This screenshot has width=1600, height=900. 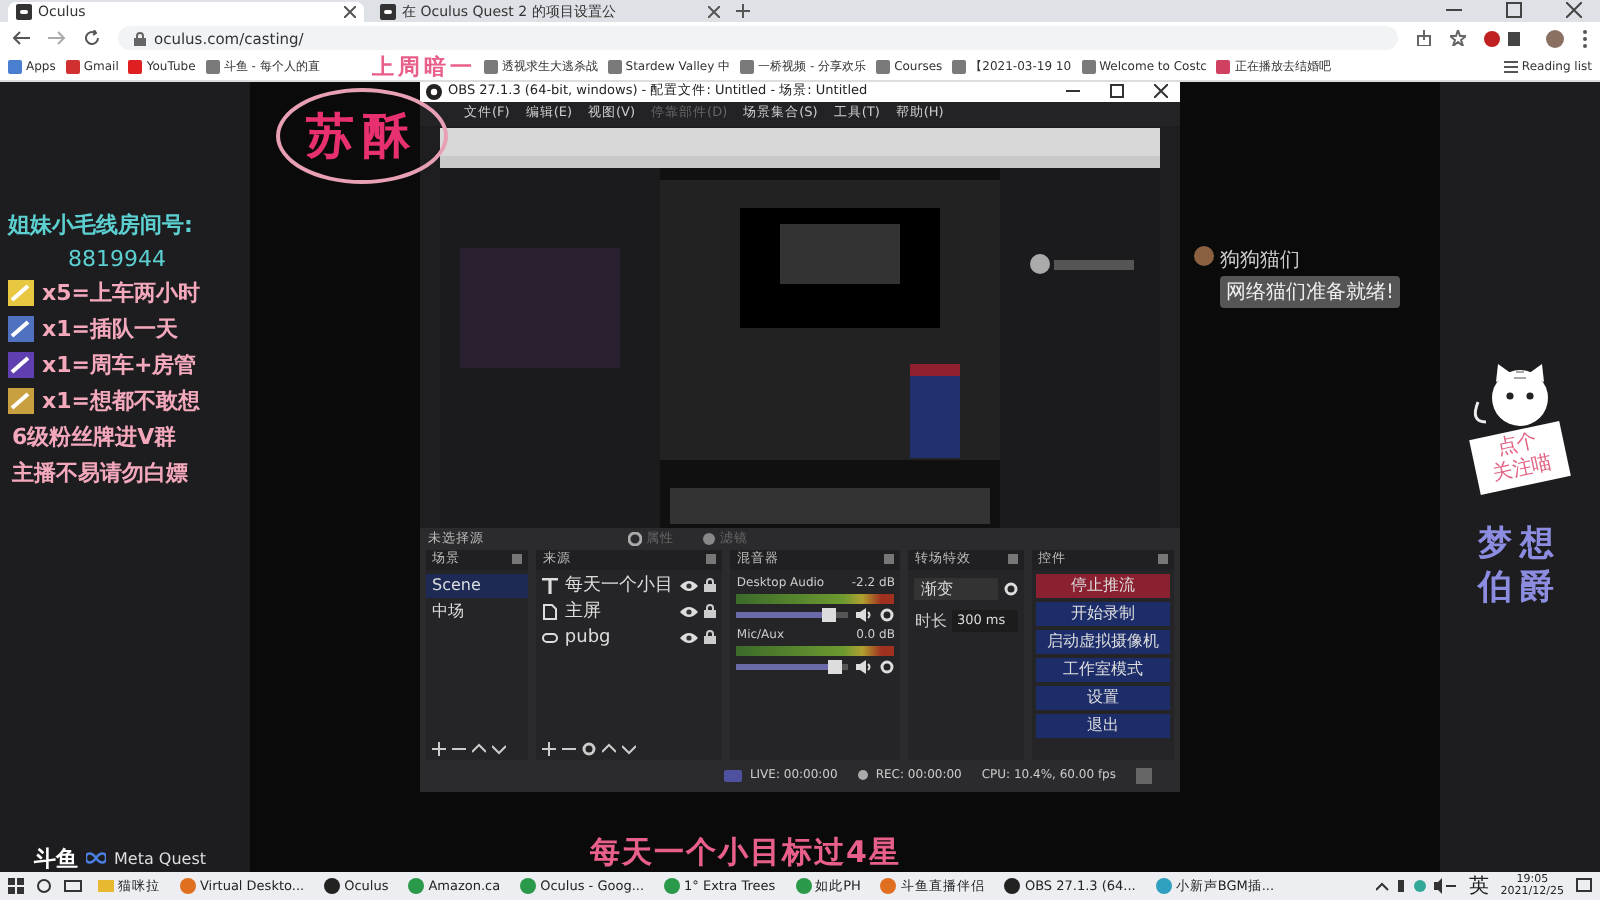 I want to click on note-text: 主播不易请勿白嫖, so click(x=100, y=472).